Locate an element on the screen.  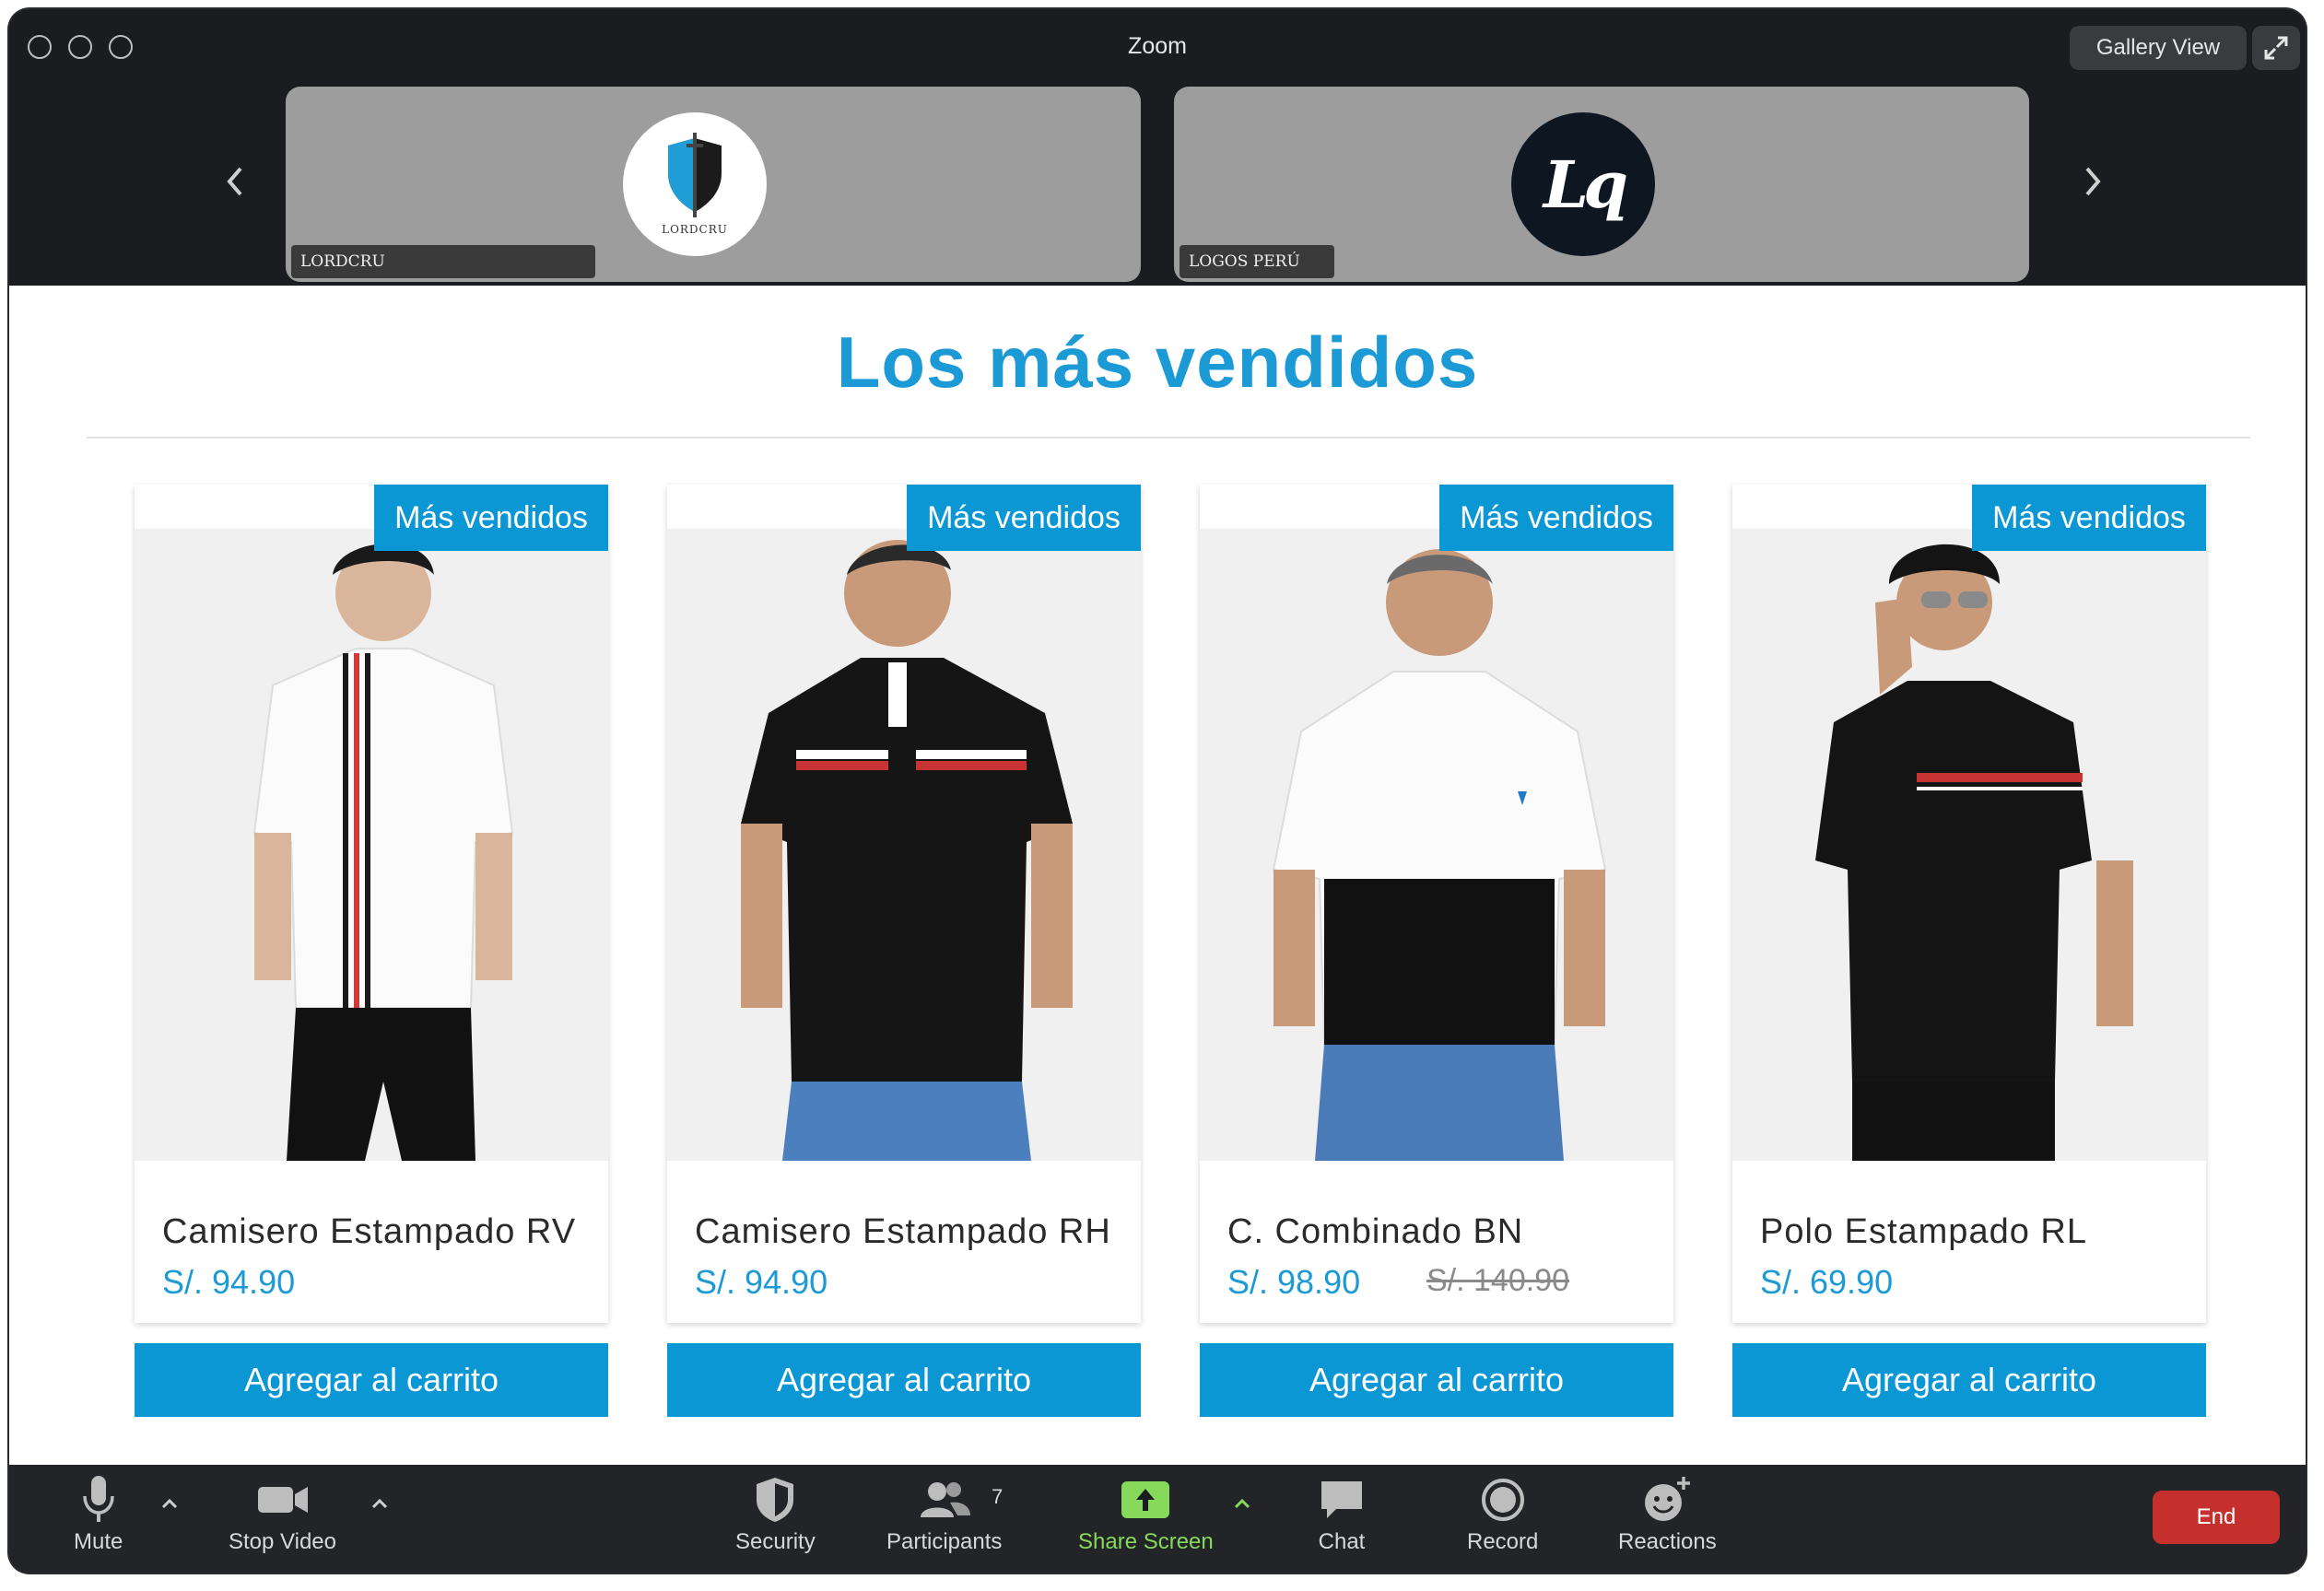
participants-button: Participants is located at coordinates (944, 1513).